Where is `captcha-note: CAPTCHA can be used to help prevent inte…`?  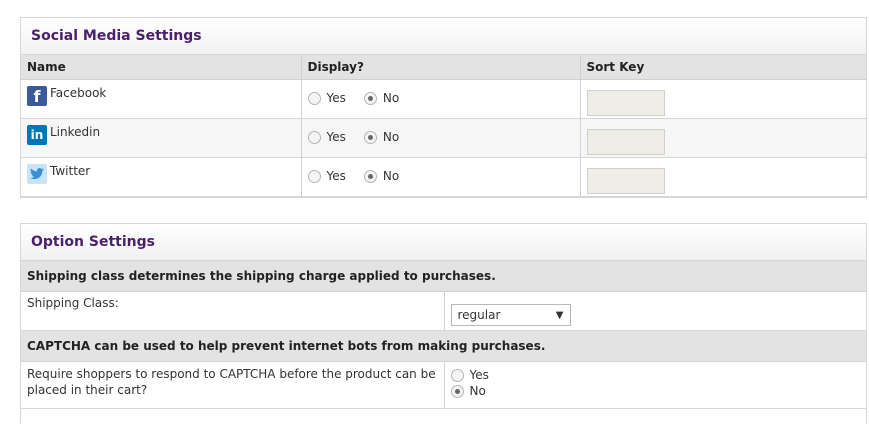
captcha-note: CAPTCHA can be used to help prevent inte… is located at coordinates (443, 346).